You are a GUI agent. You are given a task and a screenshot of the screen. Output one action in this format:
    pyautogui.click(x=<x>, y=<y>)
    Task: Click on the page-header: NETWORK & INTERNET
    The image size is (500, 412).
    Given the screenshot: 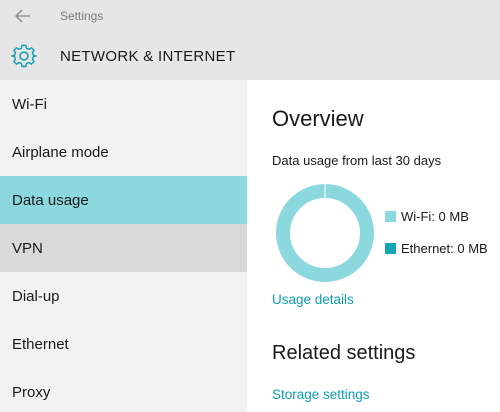 What is the action you would take?
    pyautogui.click(x=250, y=56)
    